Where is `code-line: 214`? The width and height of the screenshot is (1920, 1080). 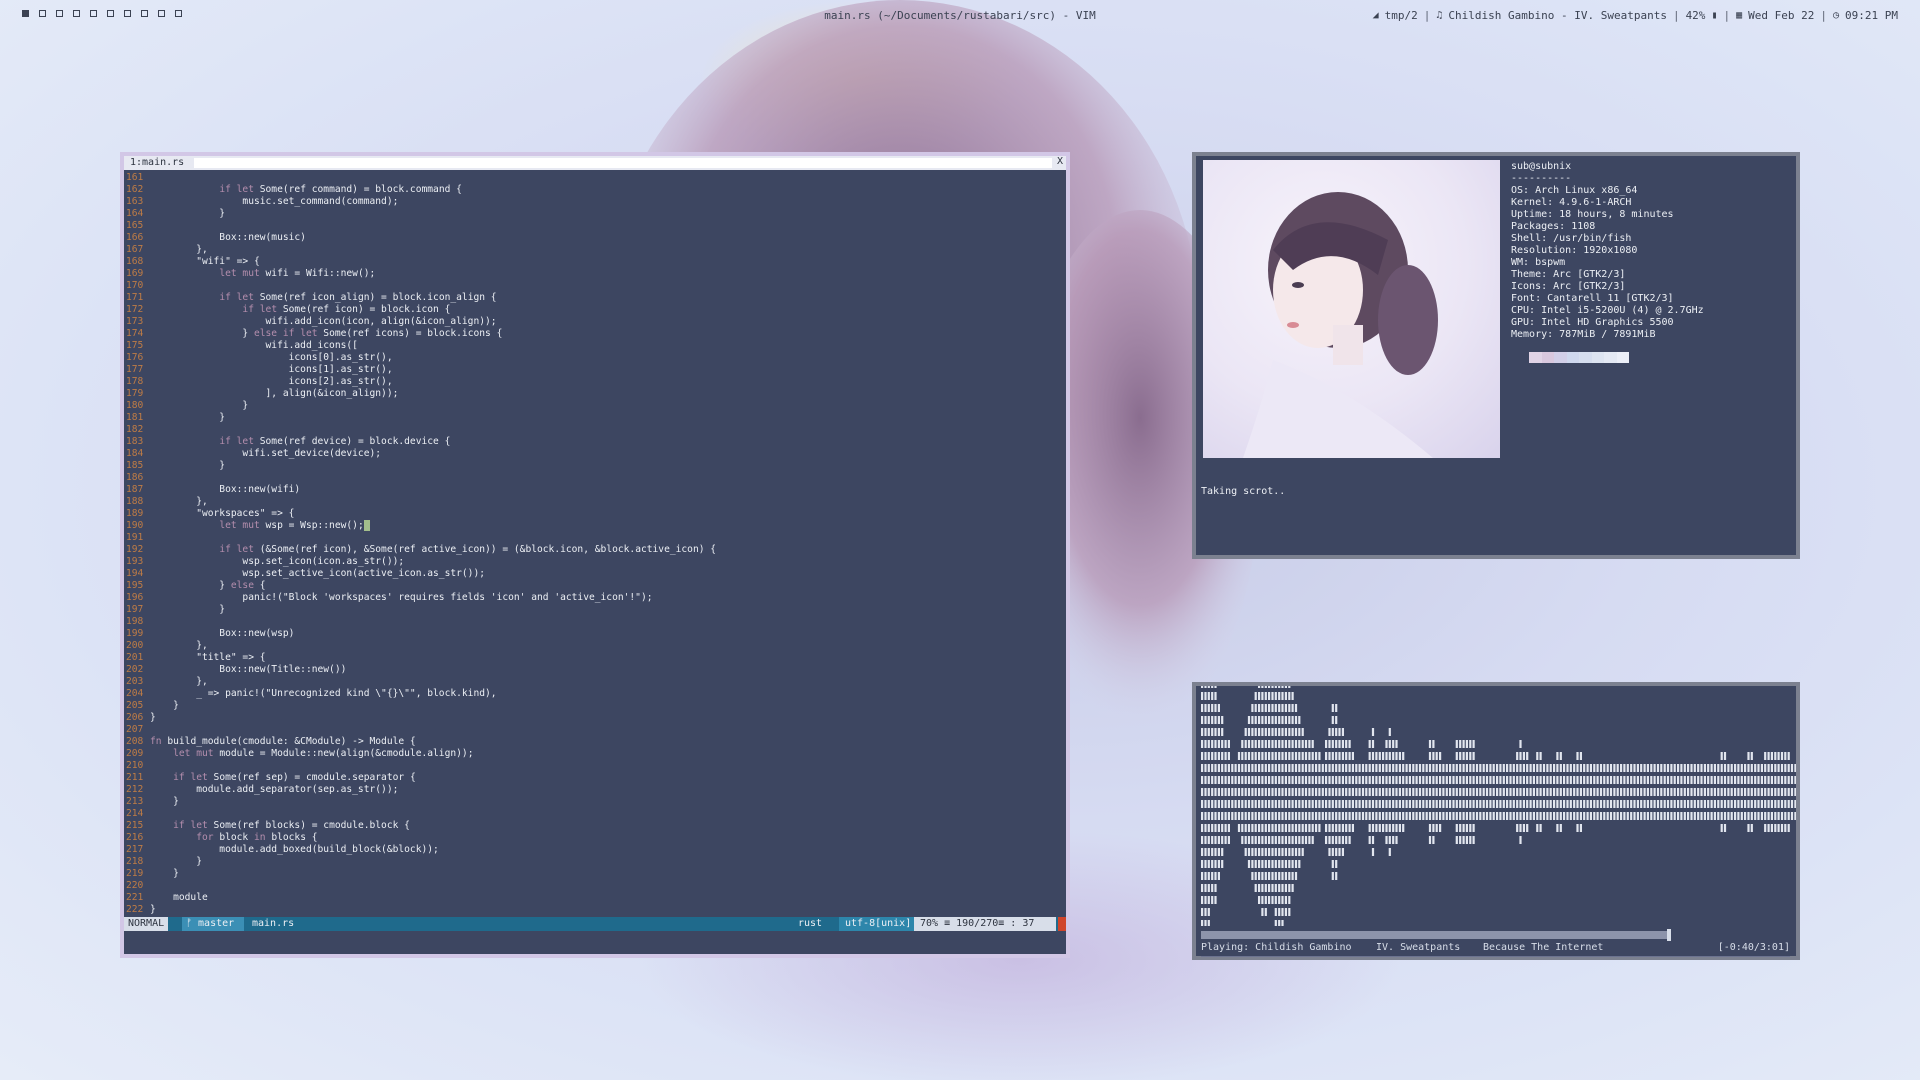 code-line: 214 is located at coordinates (595, 814).